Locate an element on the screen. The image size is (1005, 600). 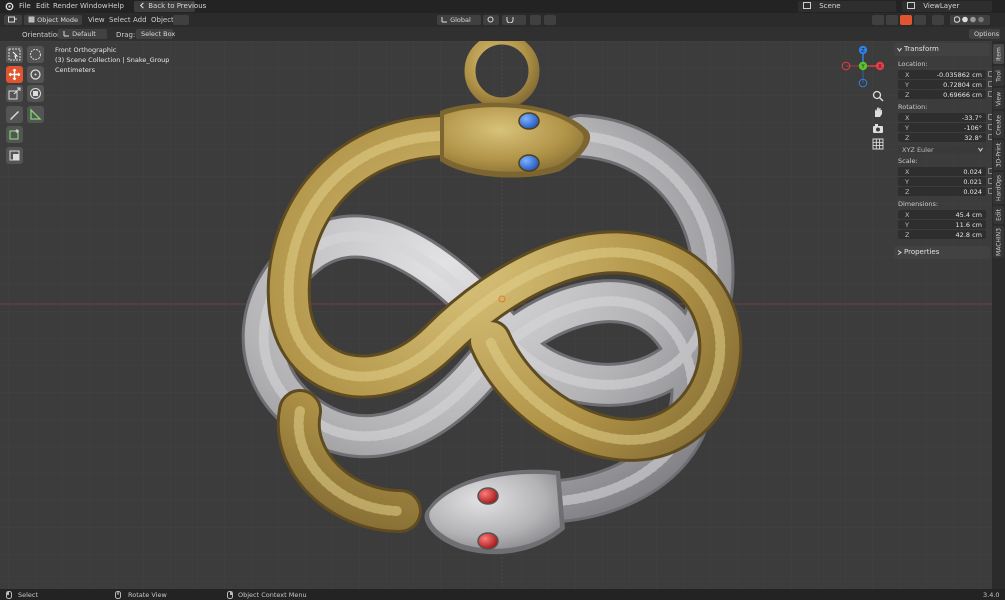
scale-y-field: Y 0.021 is located at coordinates (942, 181).